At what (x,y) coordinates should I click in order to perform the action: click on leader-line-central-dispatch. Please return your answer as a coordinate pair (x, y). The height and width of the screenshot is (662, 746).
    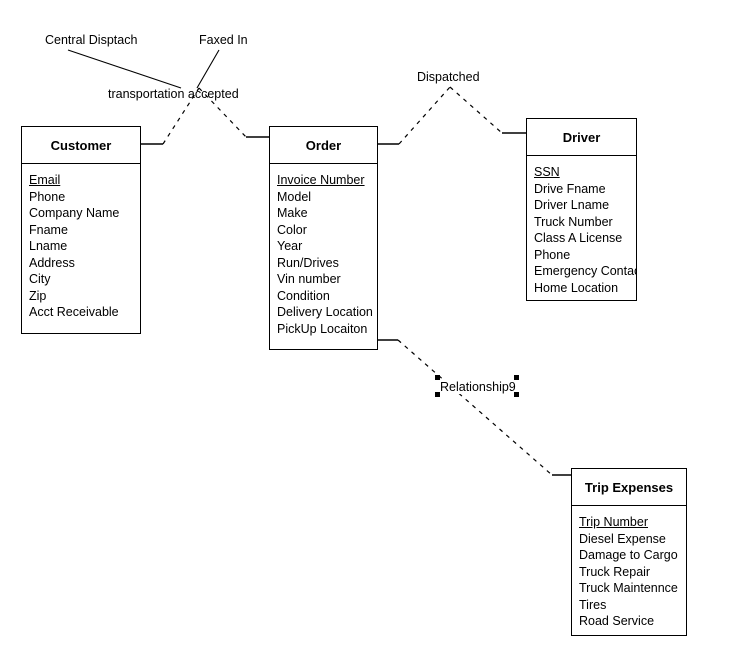
    Looking at the image, I should click on (124, 69).